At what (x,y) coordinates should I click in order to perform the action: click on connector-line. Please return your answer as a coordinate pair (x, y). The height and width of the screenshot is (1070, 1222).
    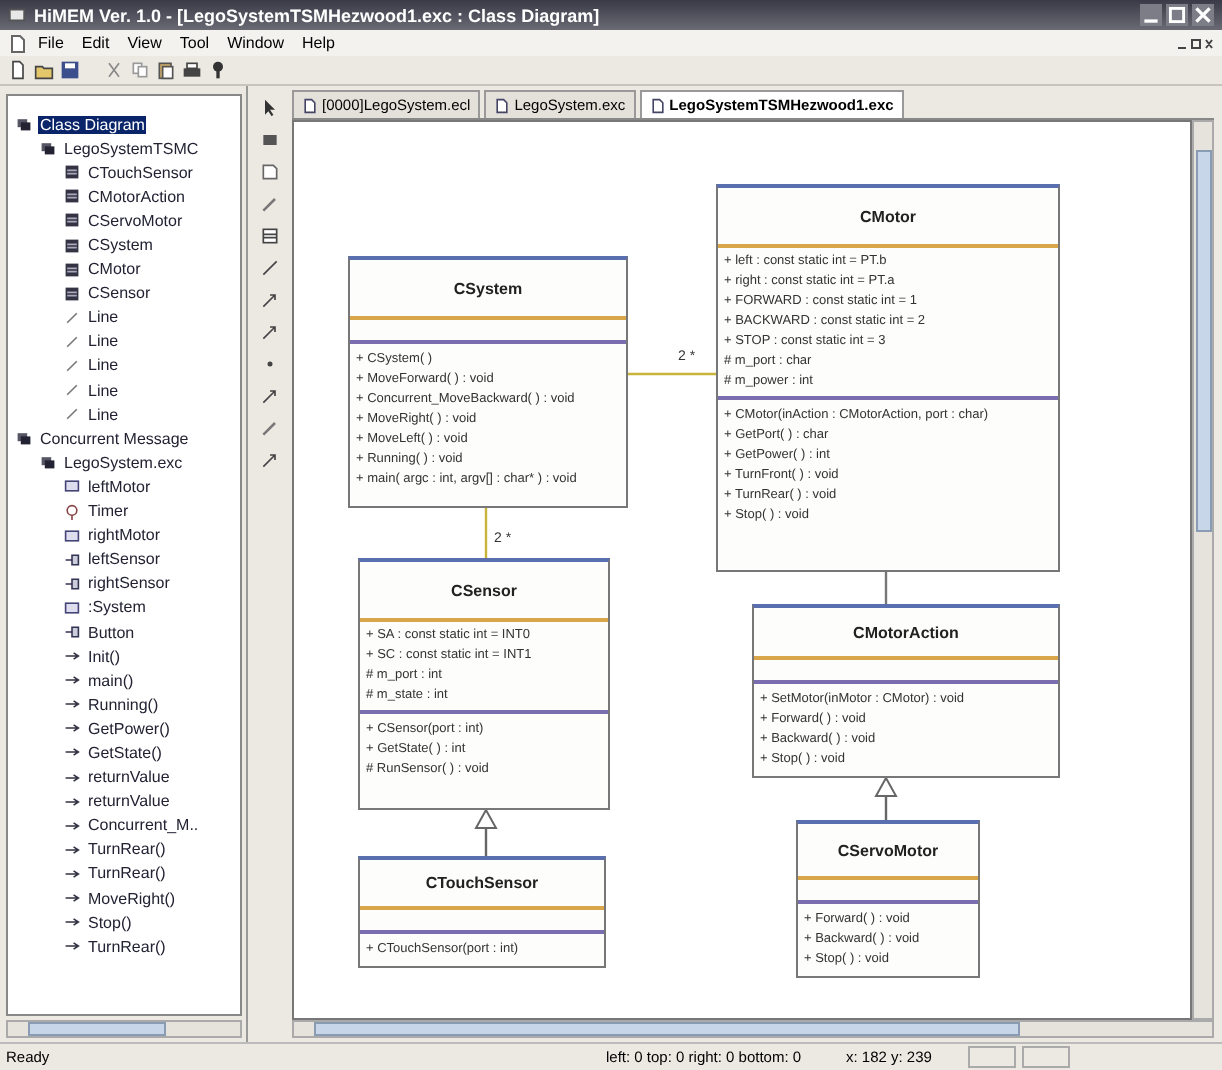
    Looking at the image, I should click on (886, 588).